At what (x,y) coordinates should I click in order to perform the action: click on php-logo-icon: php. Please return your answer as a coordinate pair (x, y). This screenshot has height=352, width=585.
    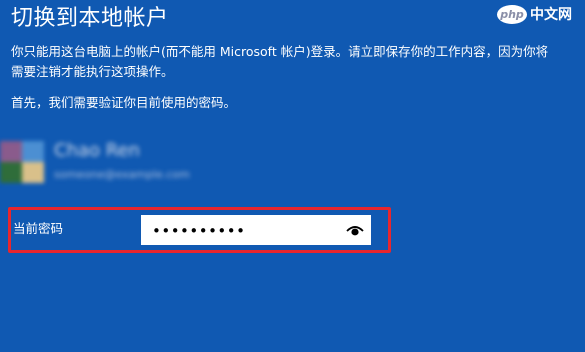
    Looking at the image, I should click on (512, 14).